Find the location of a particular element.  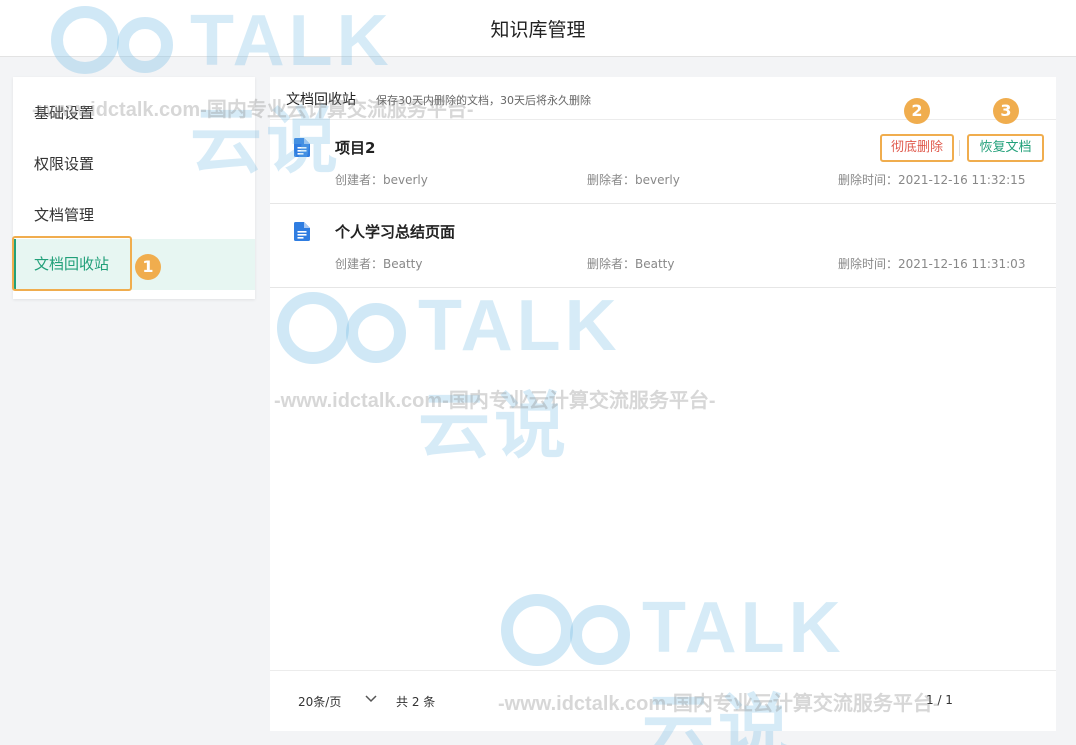

document-deleter: 删除者：beverly is located at coordinates (633, 180).